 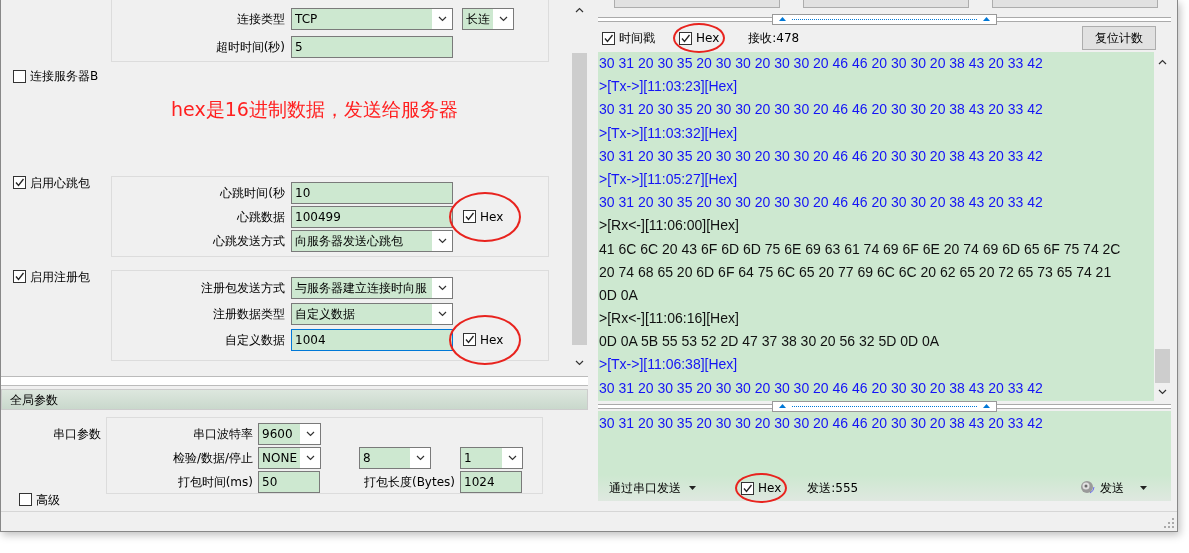 I want to click on input-field: 50, so click(x=289, y=481).